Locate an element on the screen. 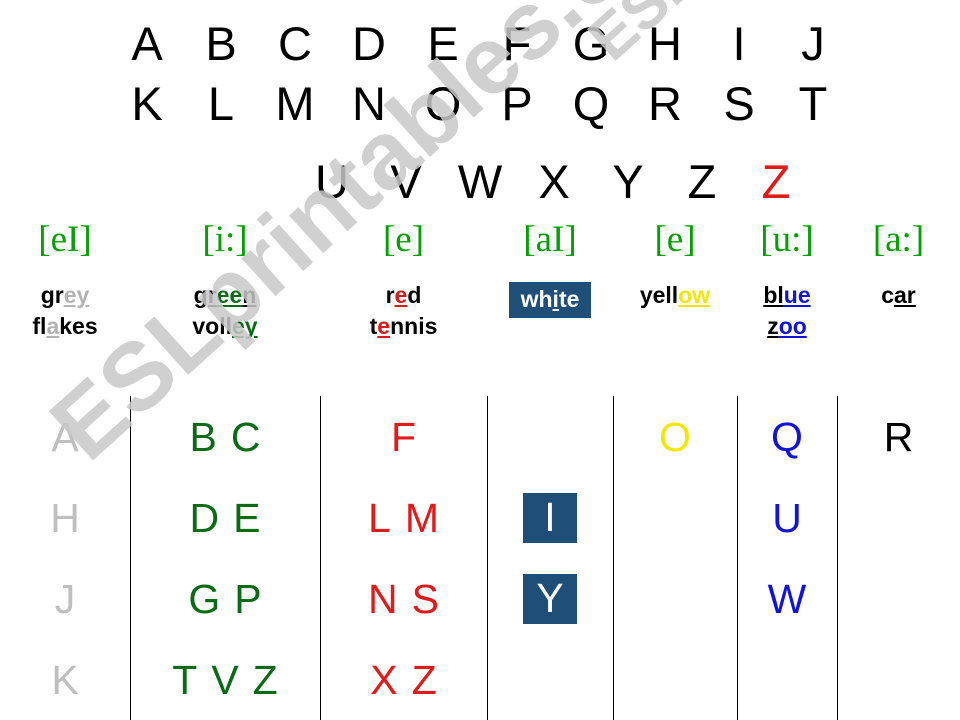 This screenshot has height=720, width=960. letter-row-blue-1: U is located at coordinates (787, 517).